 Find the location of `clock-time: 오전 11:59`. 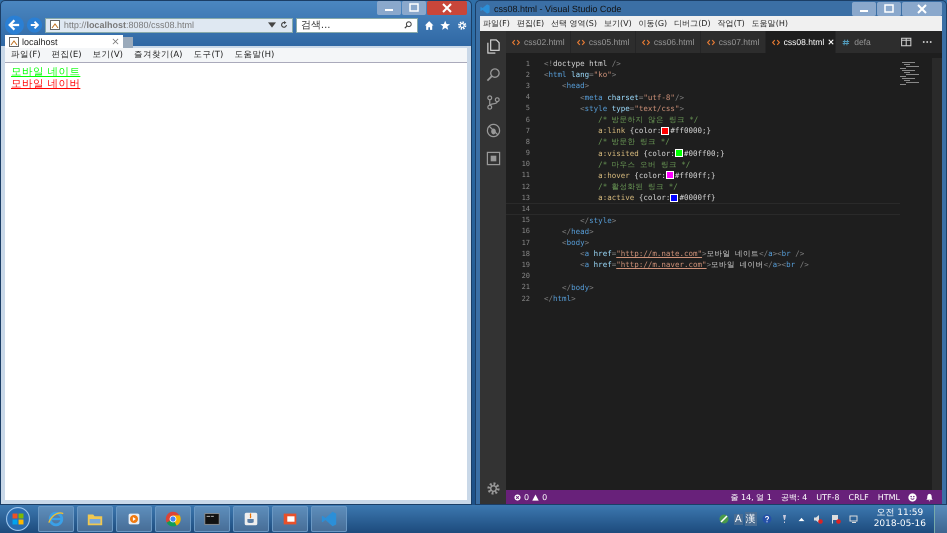

clock-time: 오전 11:59 is located at coordinates (900, 513).